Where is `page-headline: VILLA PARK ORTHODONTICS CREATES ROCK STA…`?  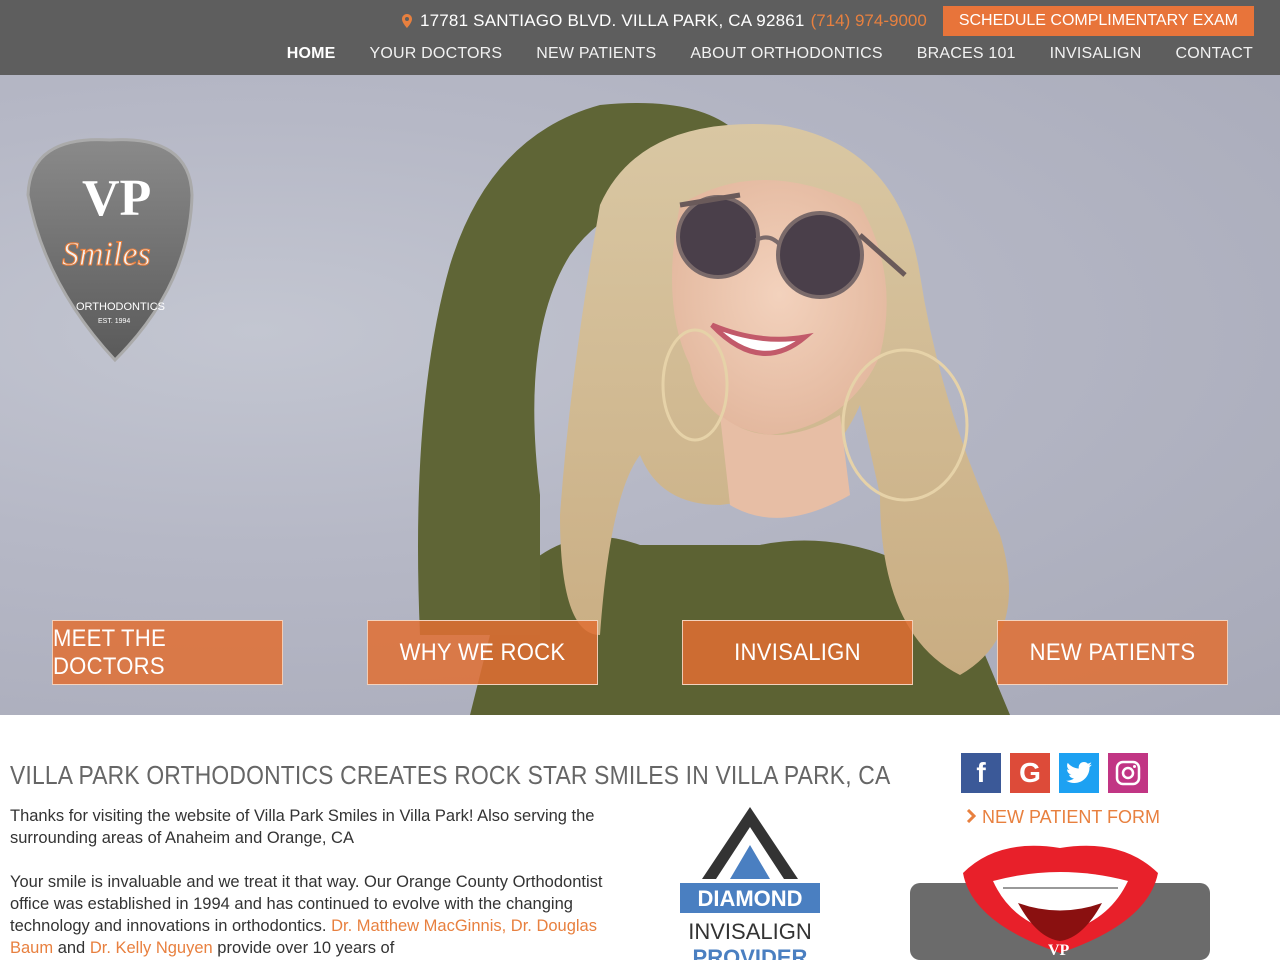 page-headline: VILLA PARK ORTHODONTICS CREATES ROCK STA… is located at coordinates (450, 775).